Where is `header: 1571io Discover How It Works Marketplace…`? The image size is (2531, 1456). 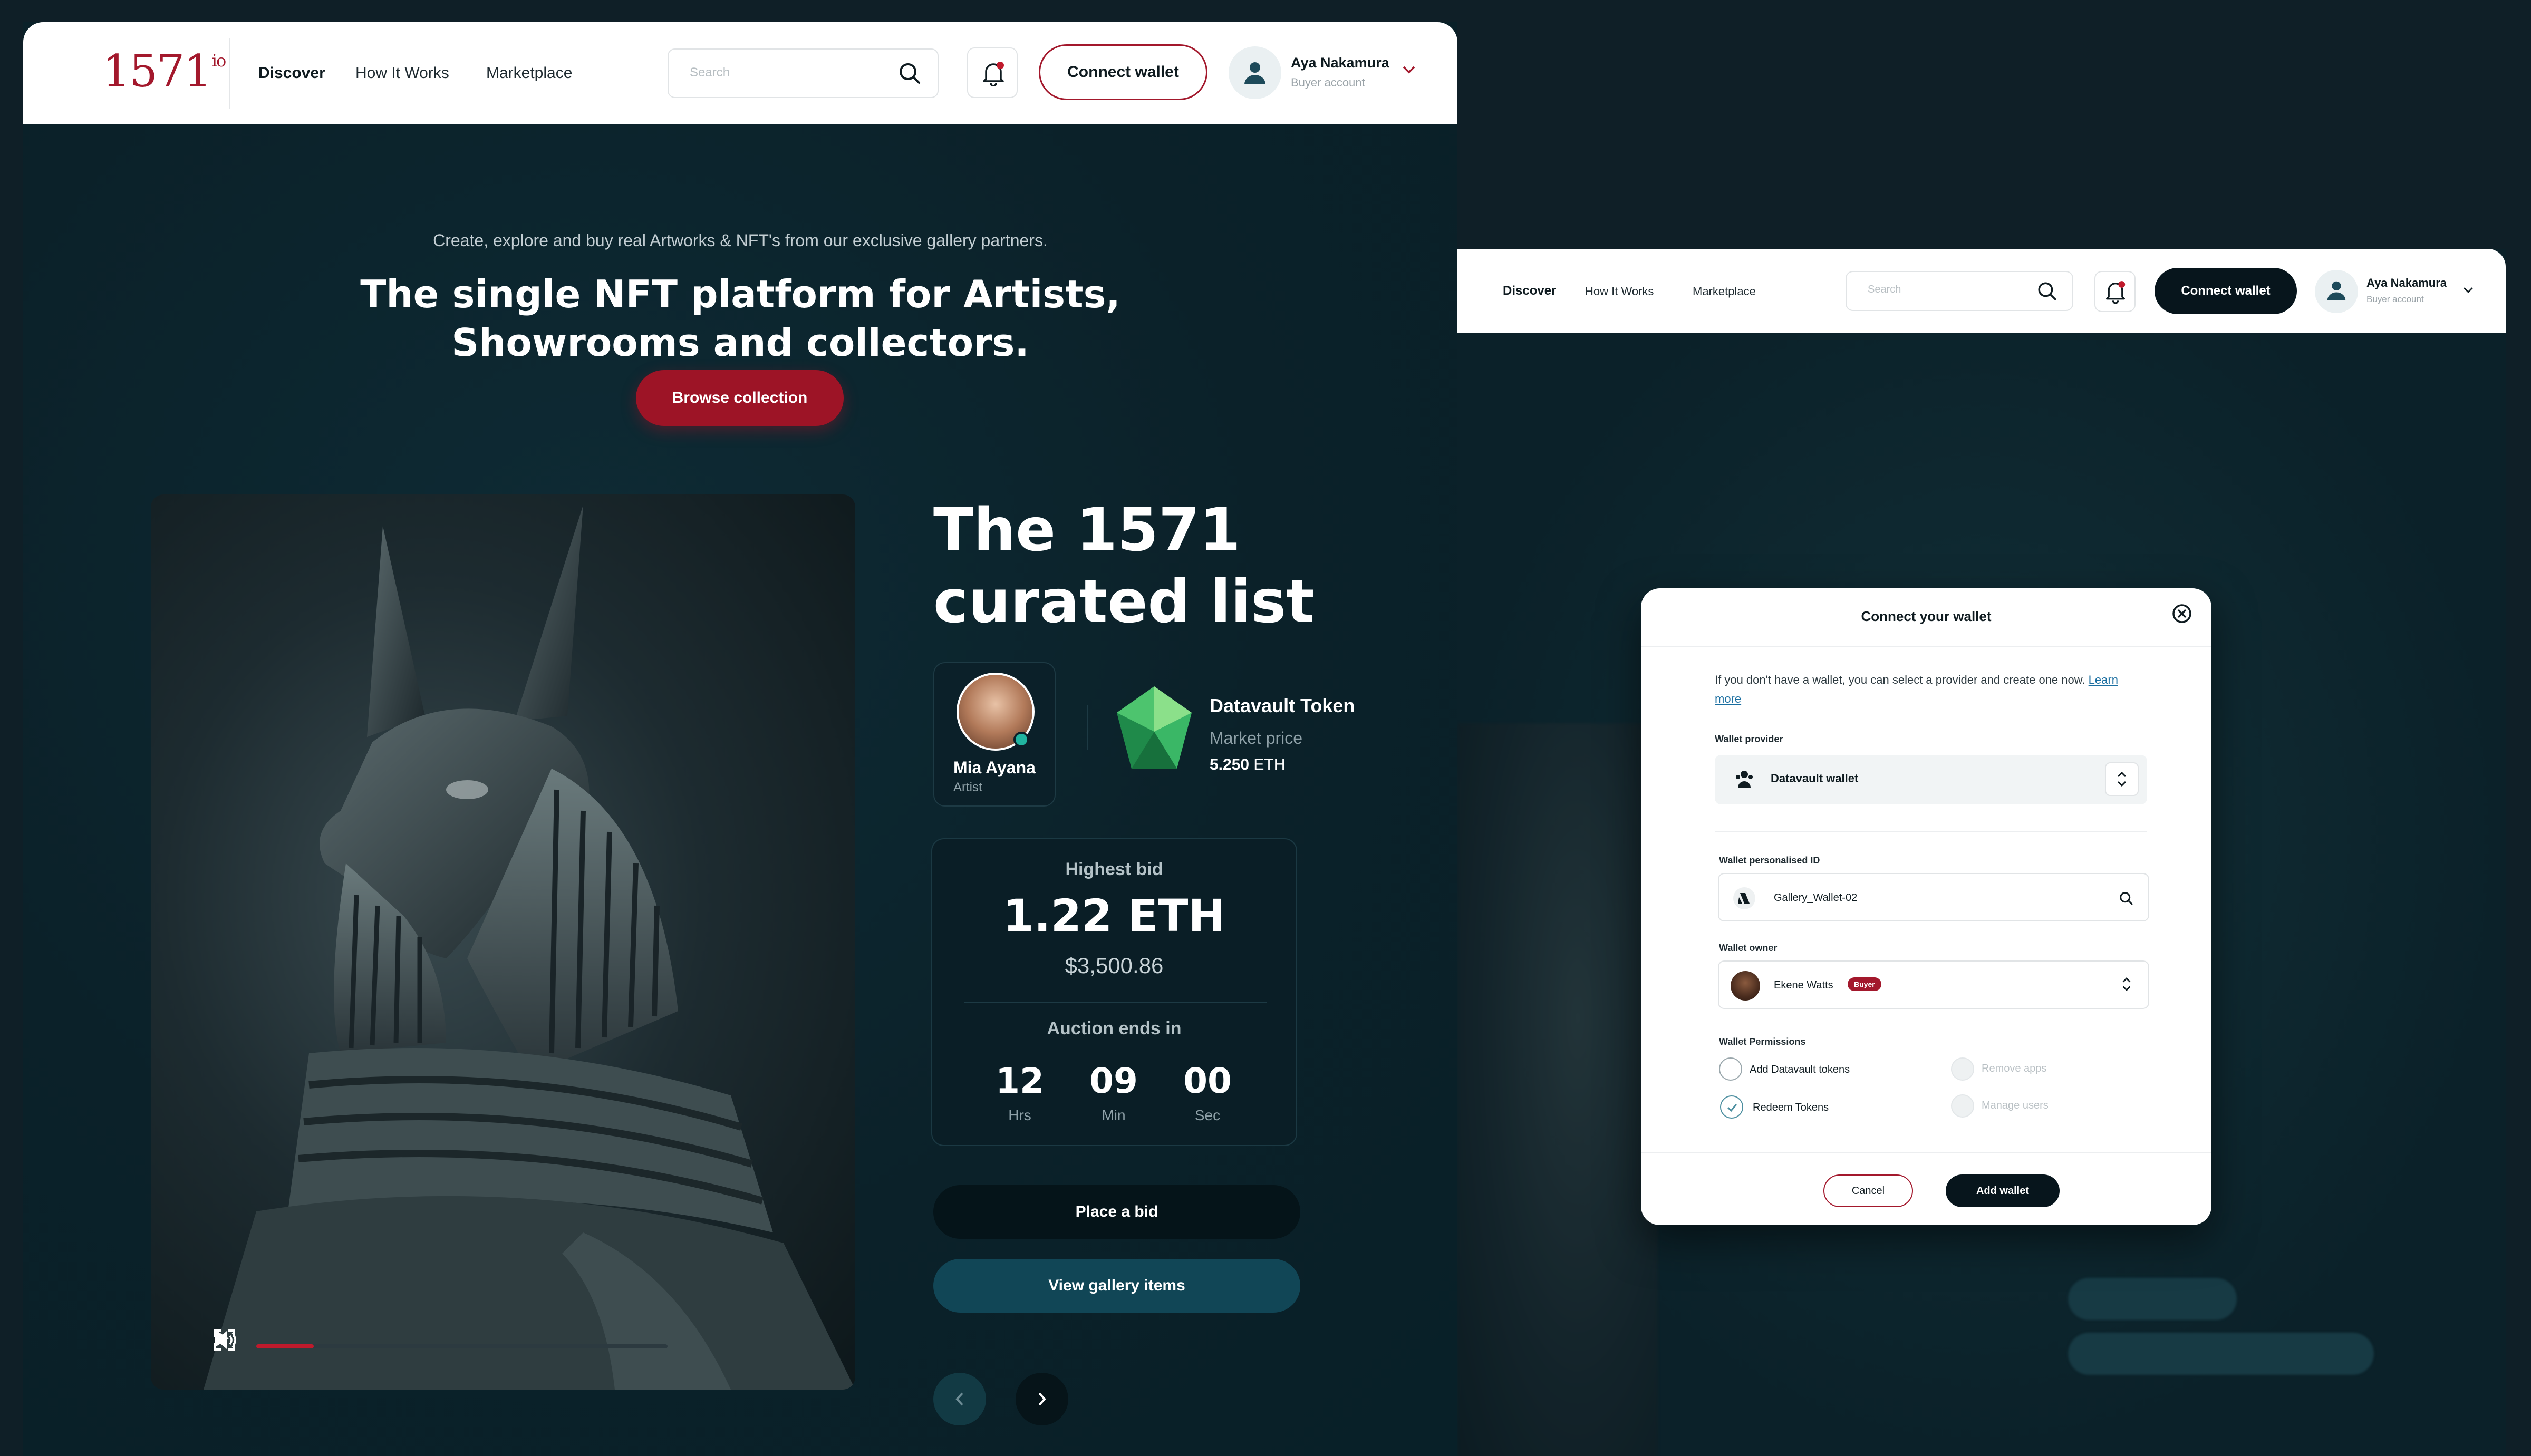
header: 1571io Discover How It Works Marketplace… is located at coordinates (740, 73).